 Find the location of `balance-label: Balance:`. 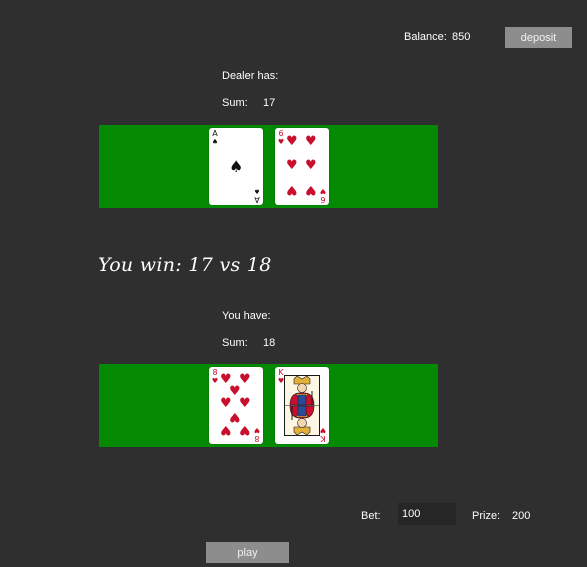

balance-label: Balance: is located at coordinates (425, 37).